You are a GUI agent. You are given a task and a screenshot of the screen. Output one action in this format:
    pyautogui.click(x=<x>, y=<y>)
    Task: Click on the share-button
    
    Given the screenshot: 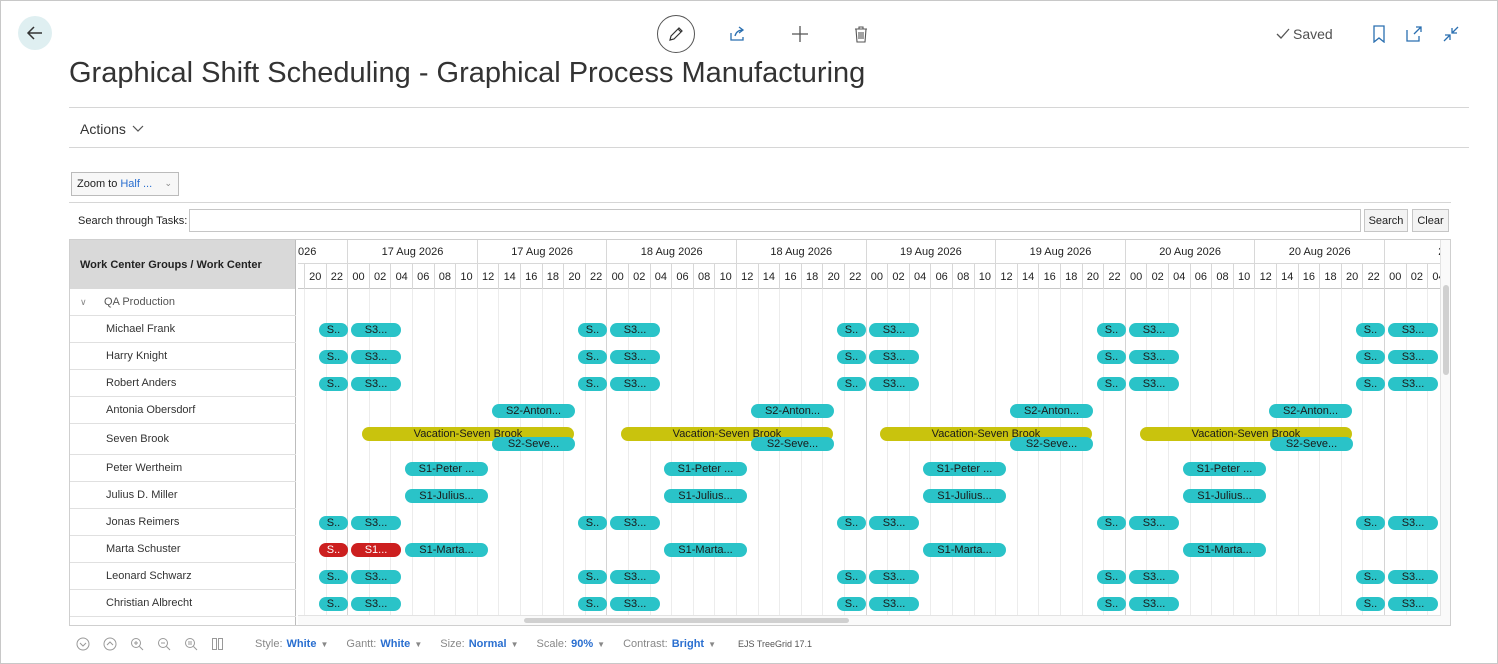 What is the action you would take?
    pyautogui.click(x=737, y=34)
    